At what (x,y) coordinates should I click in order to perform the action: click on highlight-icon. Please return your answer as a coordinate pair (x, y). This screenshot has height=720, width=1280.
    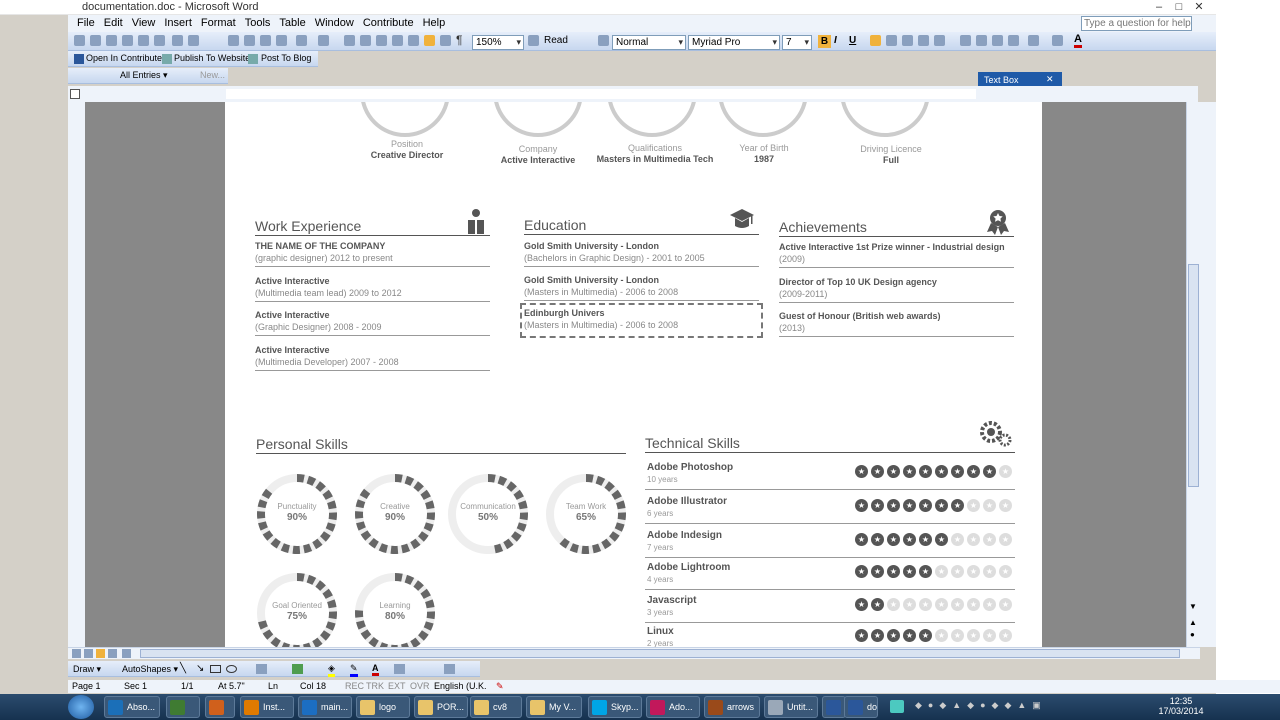
    Looking at the image, I should click on (1057, 40).